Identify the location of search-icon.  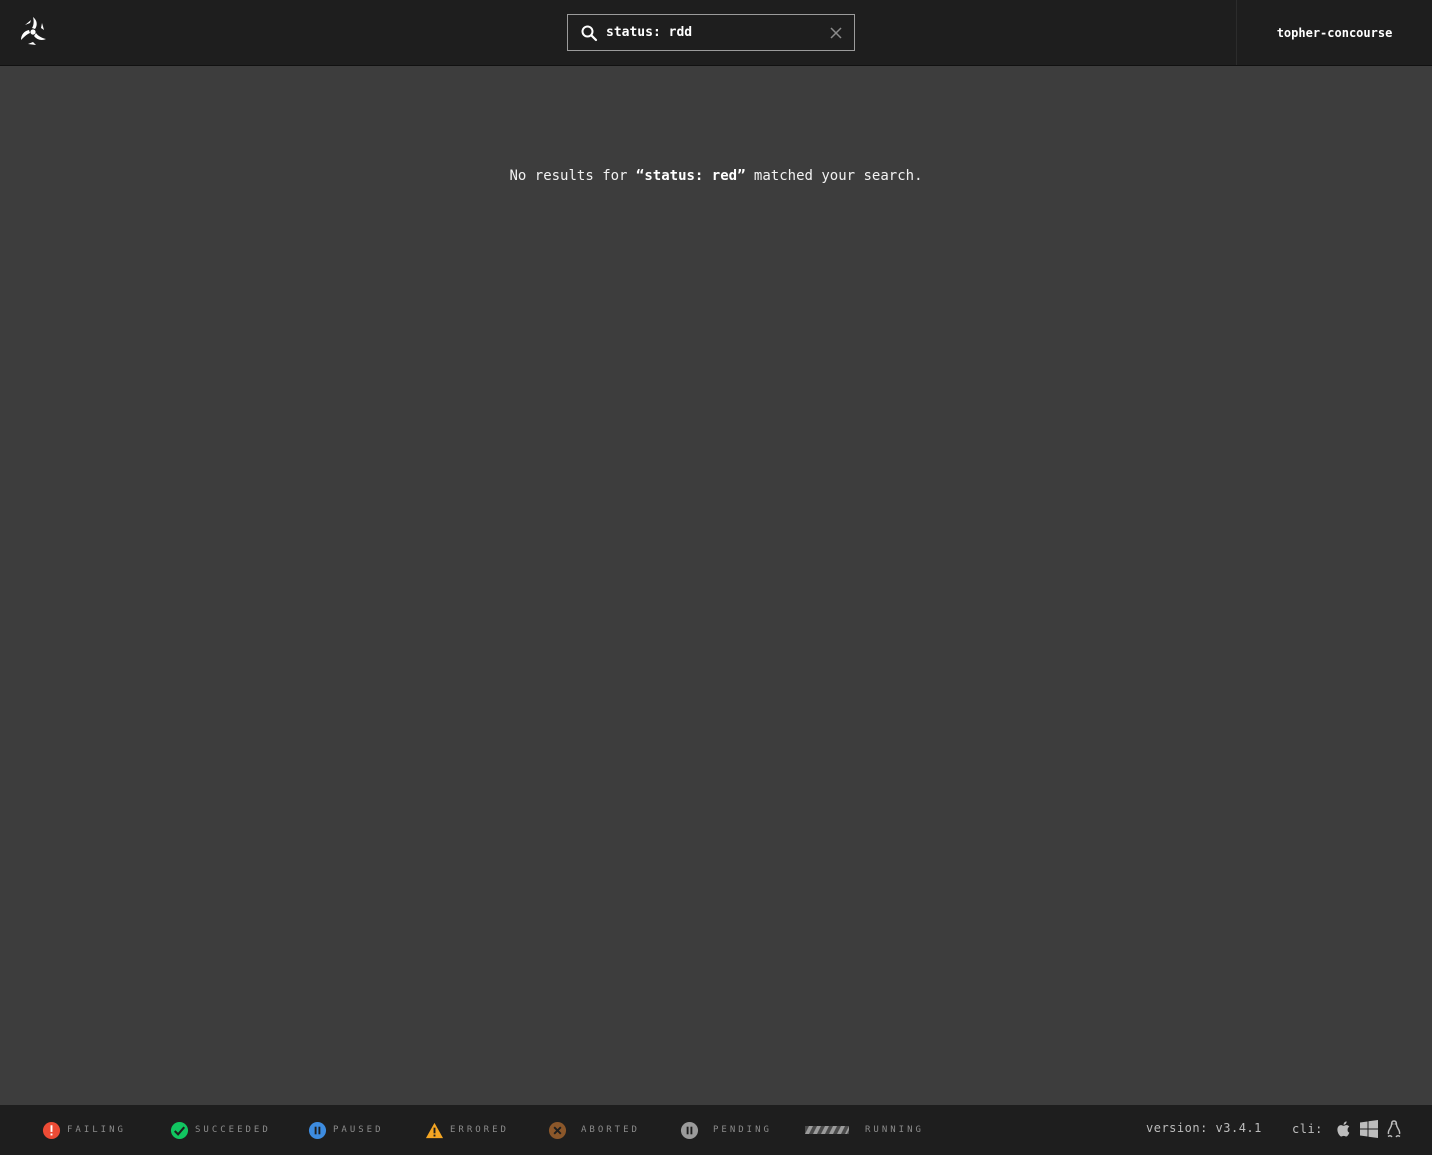
(589, 33).